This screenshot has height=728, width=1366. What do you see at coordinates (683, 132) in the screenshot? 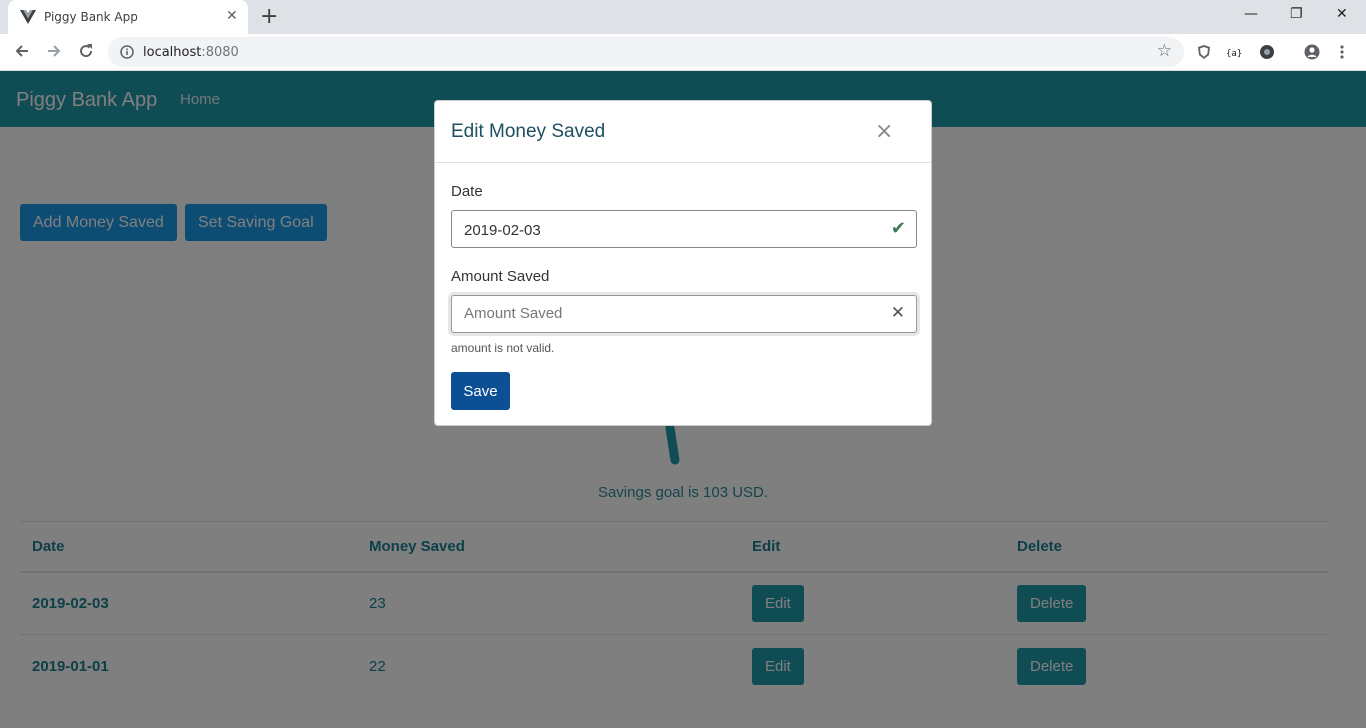
I see `modal-header: Edit Money Saved ×` at bounding box center [683, 132].